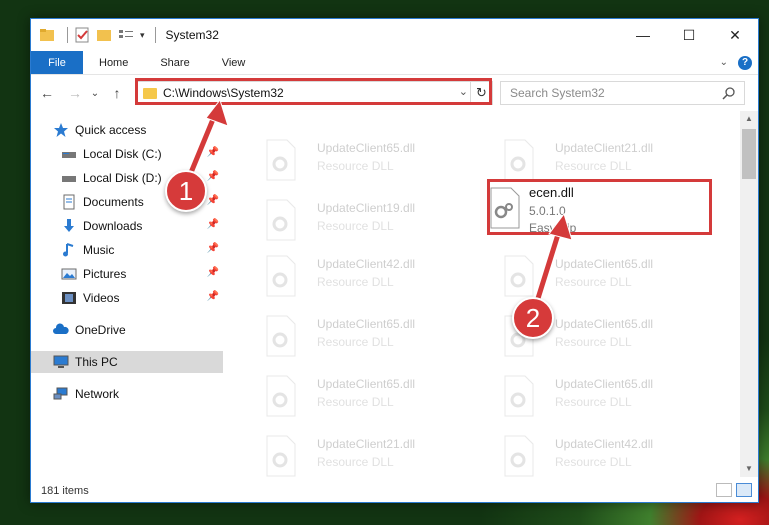 This screenshot has width=769, height=525. Describe the element at coordinates (142, 250) in the screenshot. I see `sidebar-item-music: Music 📌` at that location.